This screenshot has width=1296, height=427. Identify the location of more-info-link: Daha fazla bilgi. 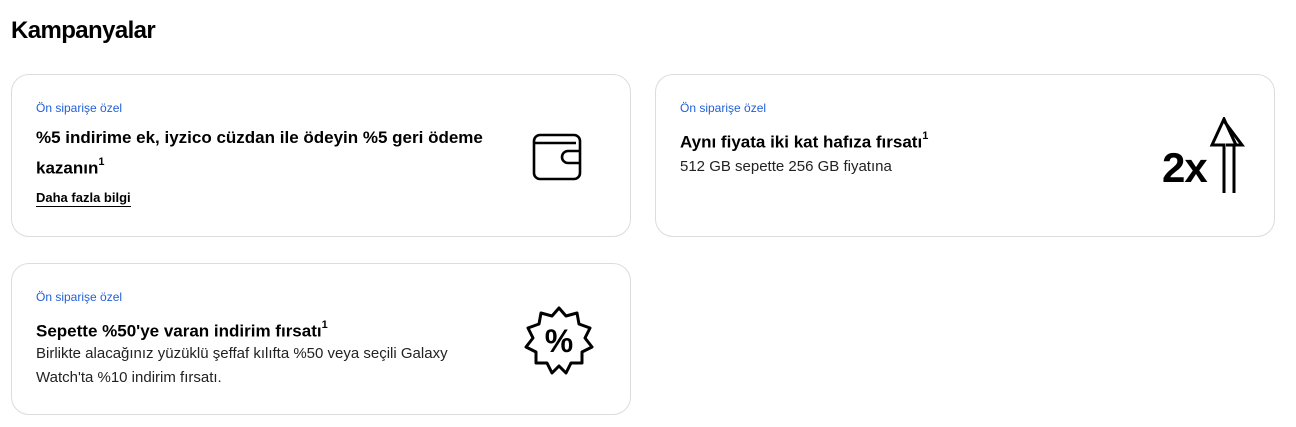
(83, 198).